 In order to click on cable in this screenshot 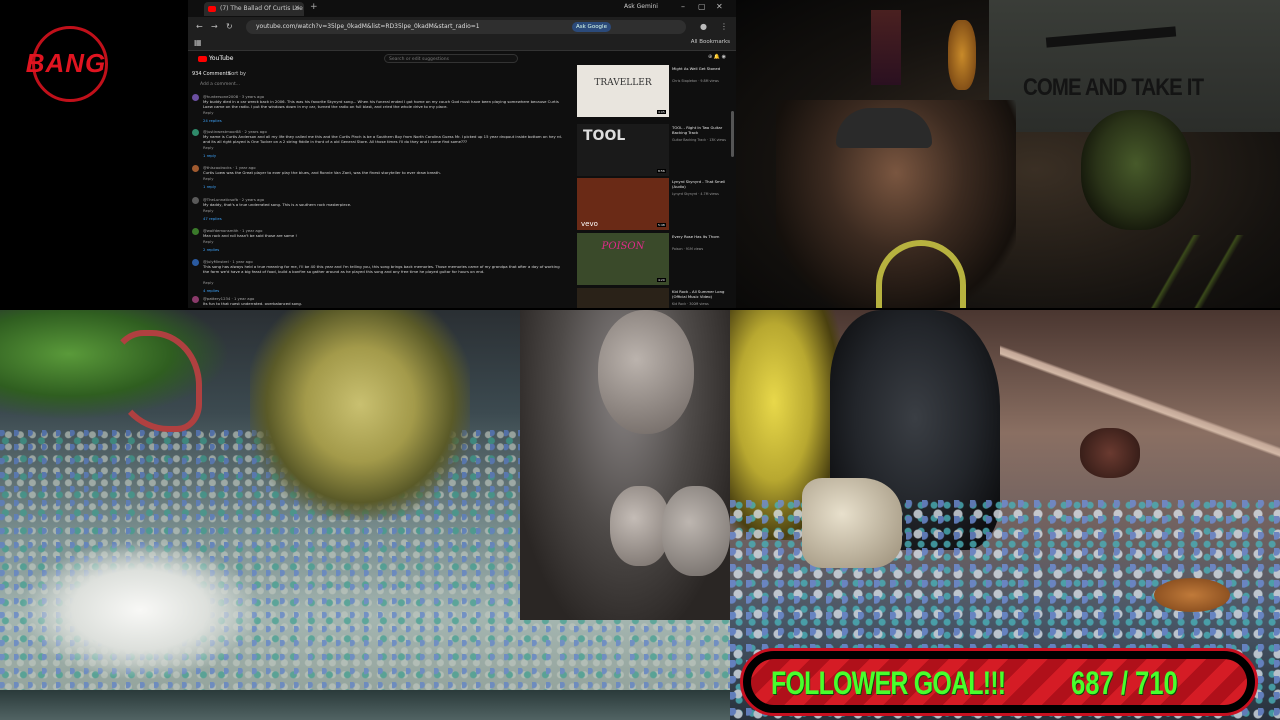, I will do `click(1193, 271)`.